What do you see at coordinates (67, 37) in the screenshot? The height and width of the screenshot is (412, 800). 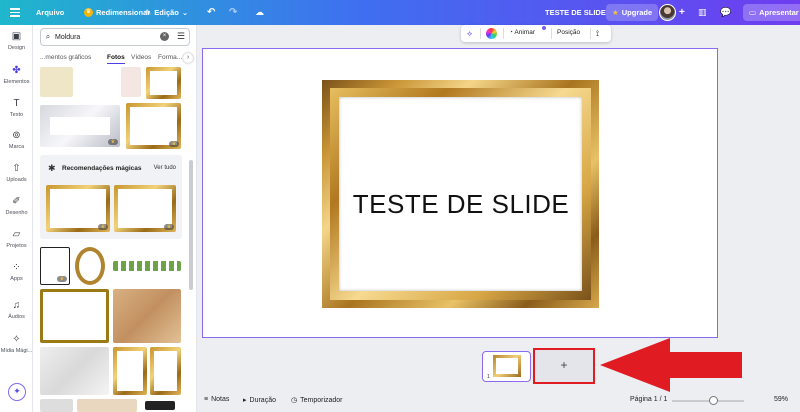 I see `search-input: Moldura` at bounding box center [67, 37].